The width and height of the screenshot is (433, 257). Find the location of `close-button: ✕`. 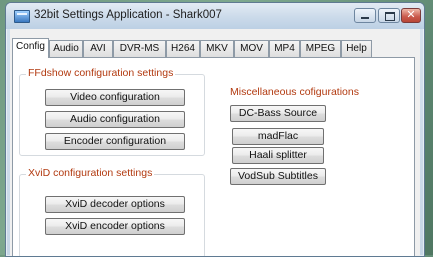

close-button: ✕ is located at coordinates (411, 15).